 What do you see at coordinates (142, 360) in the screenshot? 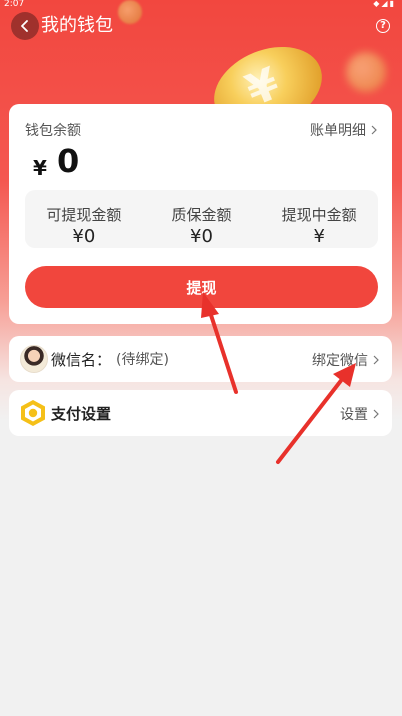
I see `wechat-name-value: (待绑定)` at bounding box center [142, 360].